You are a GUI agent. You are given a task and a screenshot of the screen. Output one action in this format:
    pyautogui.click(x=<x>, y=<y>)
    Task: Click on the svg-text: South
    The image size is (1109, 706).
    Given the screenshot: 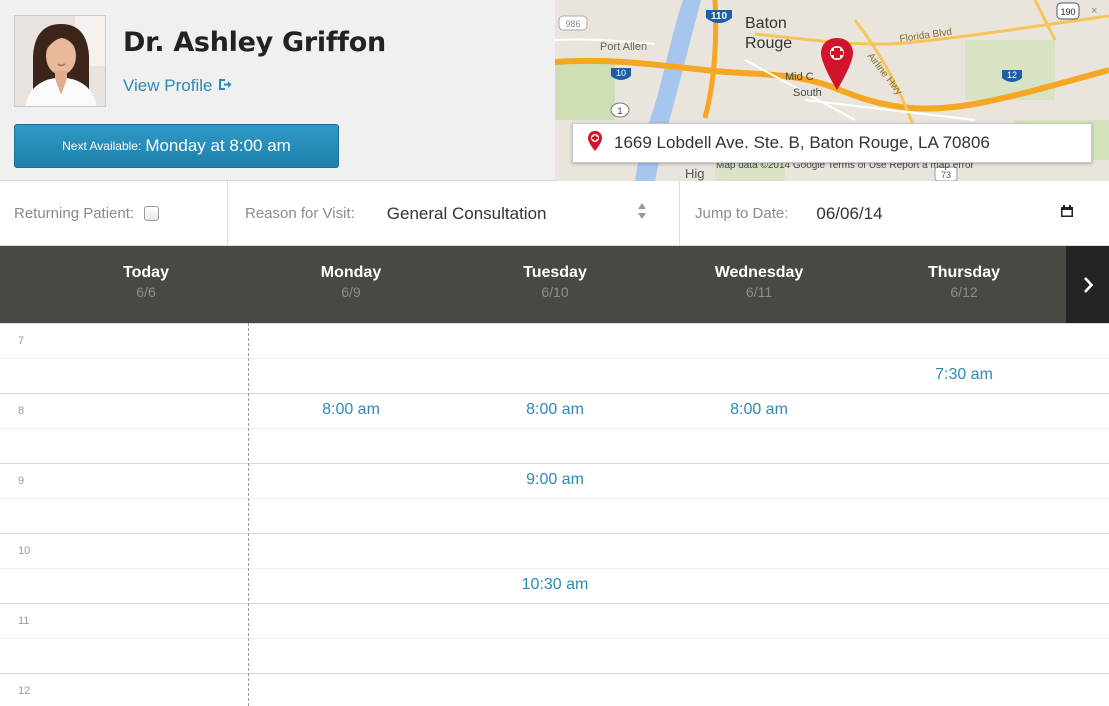 What is the action you would take?
    pyautogui.click(x=807, y=93)
    